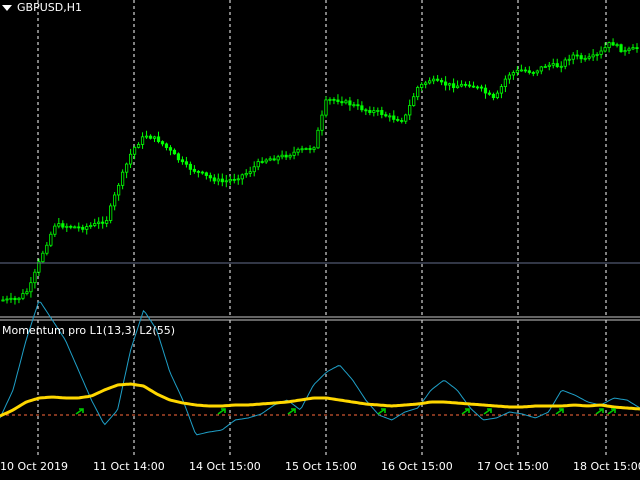 The height and width of the screenshot is (480, 640). What do you see at coordinates (7, 8) in the screenshot?
I see `dropdown-triangle-icon` at bounding box center [7, 8].